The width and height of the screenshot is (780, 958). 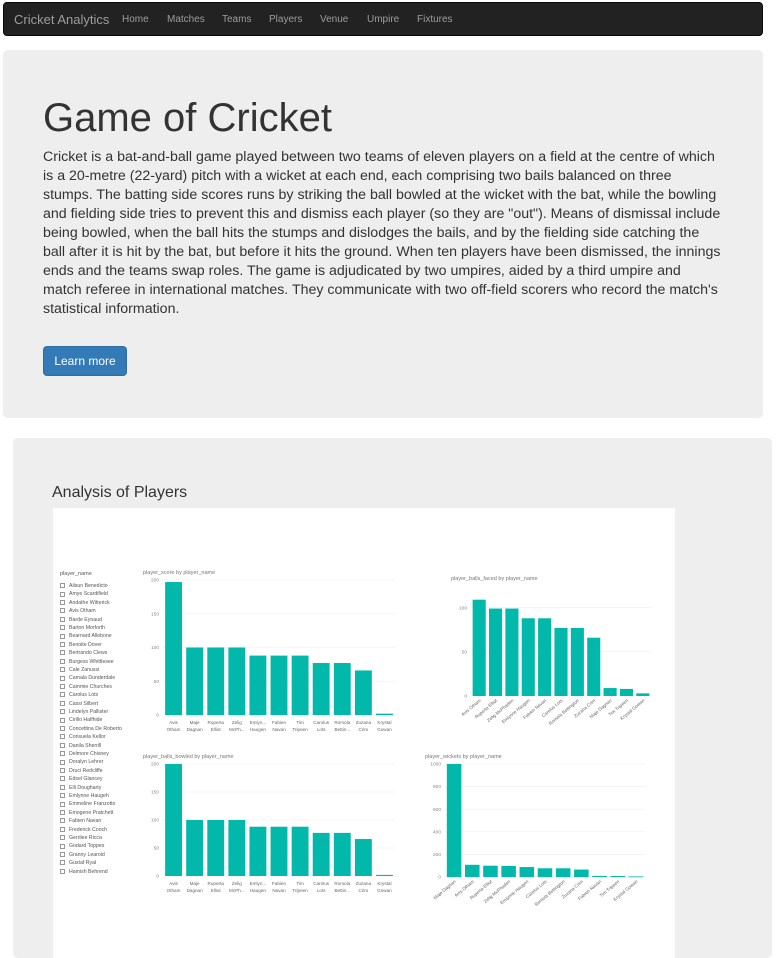 What do you see at coordinates (83, 737) in the screenshot?
I see `slicer-item: Consuela Kellor` at bounding box center [83, 737].